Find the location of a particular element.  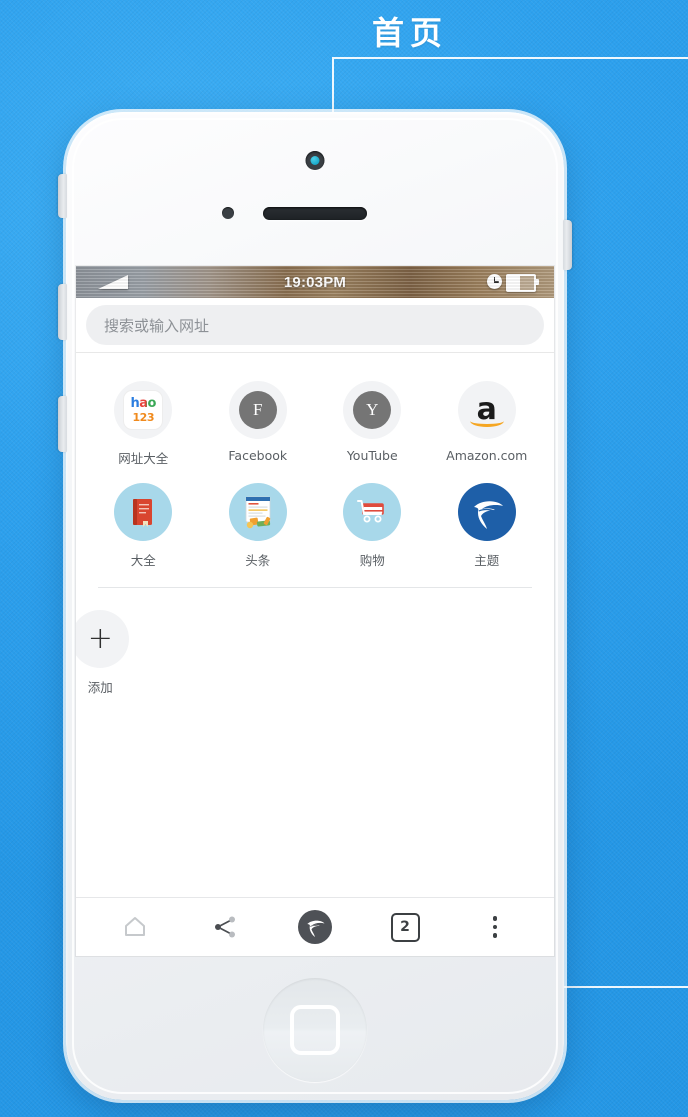

battery-fill is located at coordinates (514, 283).